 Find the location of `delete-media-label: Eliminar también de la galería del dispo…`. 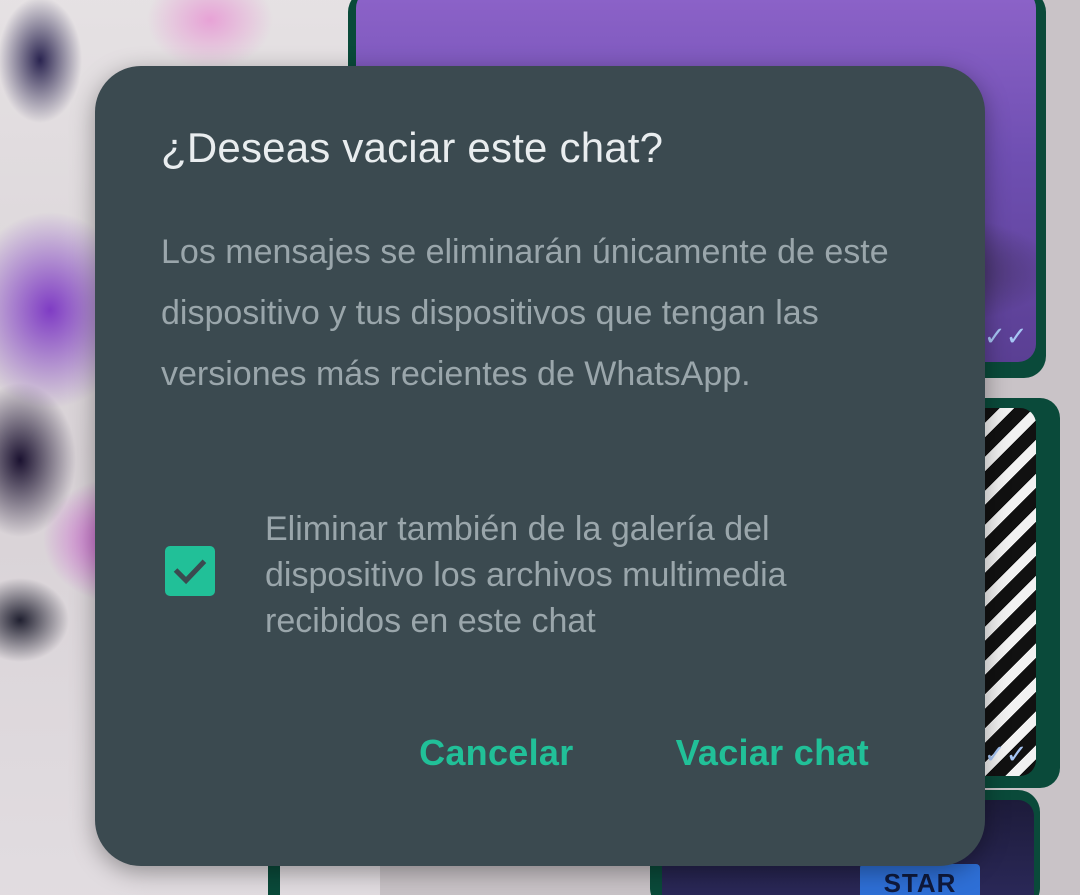

delete-media-label: Eliminar también de la galería del dispo… is located at coordinates (585, 575).